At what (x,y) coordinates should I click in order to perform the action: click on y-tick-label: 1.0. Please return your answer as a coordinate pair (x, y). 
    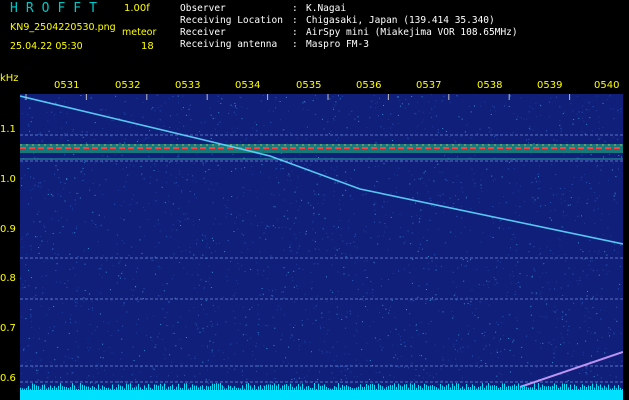
    Looking at the image, I should click on (8, 179).